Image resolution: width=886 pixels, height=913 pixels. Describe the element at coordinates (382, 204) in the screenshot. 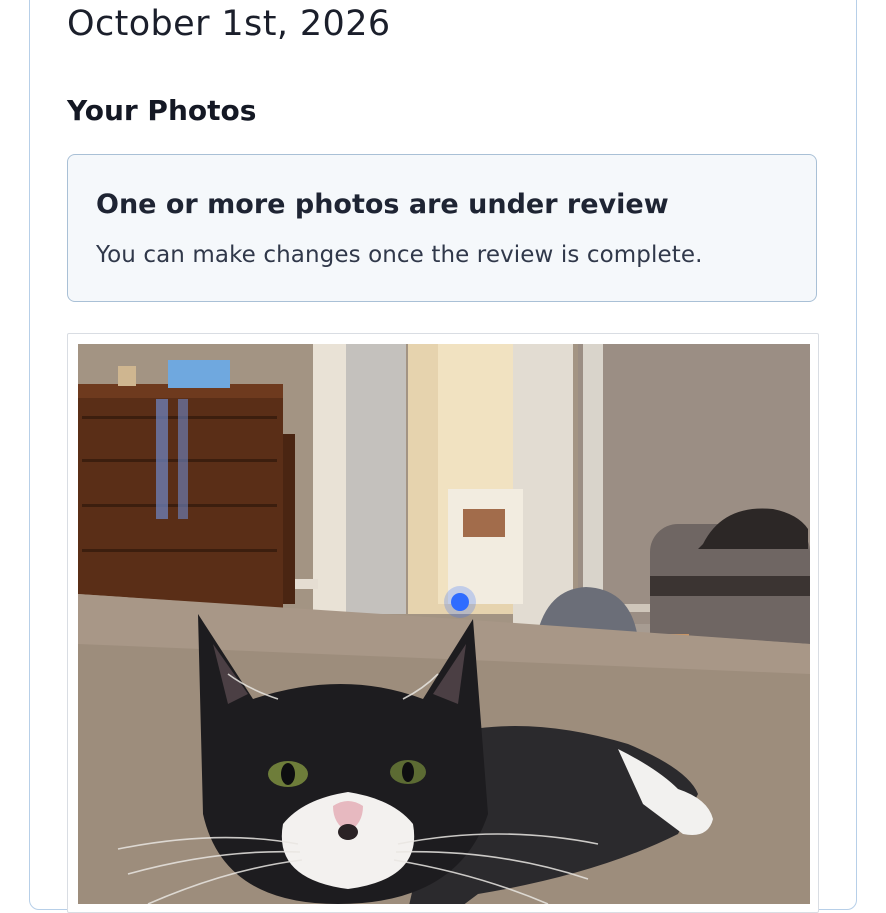

I see `review-notice-title: One or more photos are under review` at that location.